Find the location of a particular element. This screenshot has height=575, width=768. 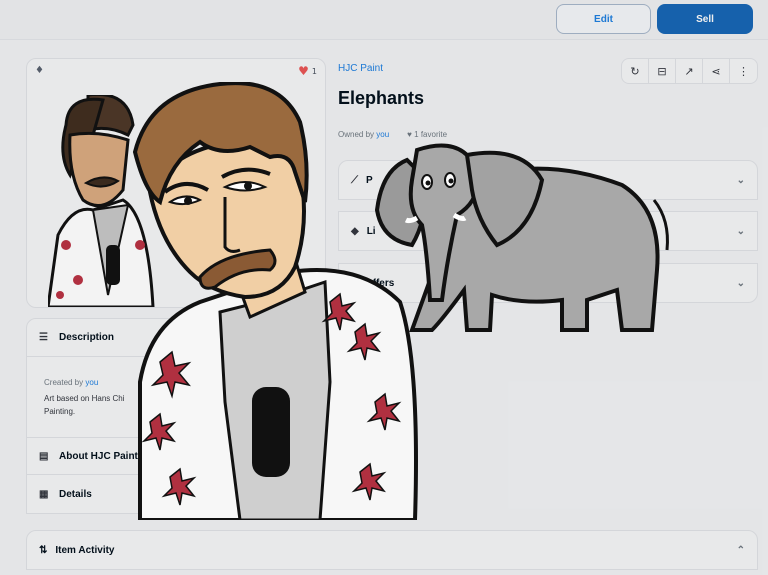

more-icon: ⋮ is located at coordinates (743, 71).